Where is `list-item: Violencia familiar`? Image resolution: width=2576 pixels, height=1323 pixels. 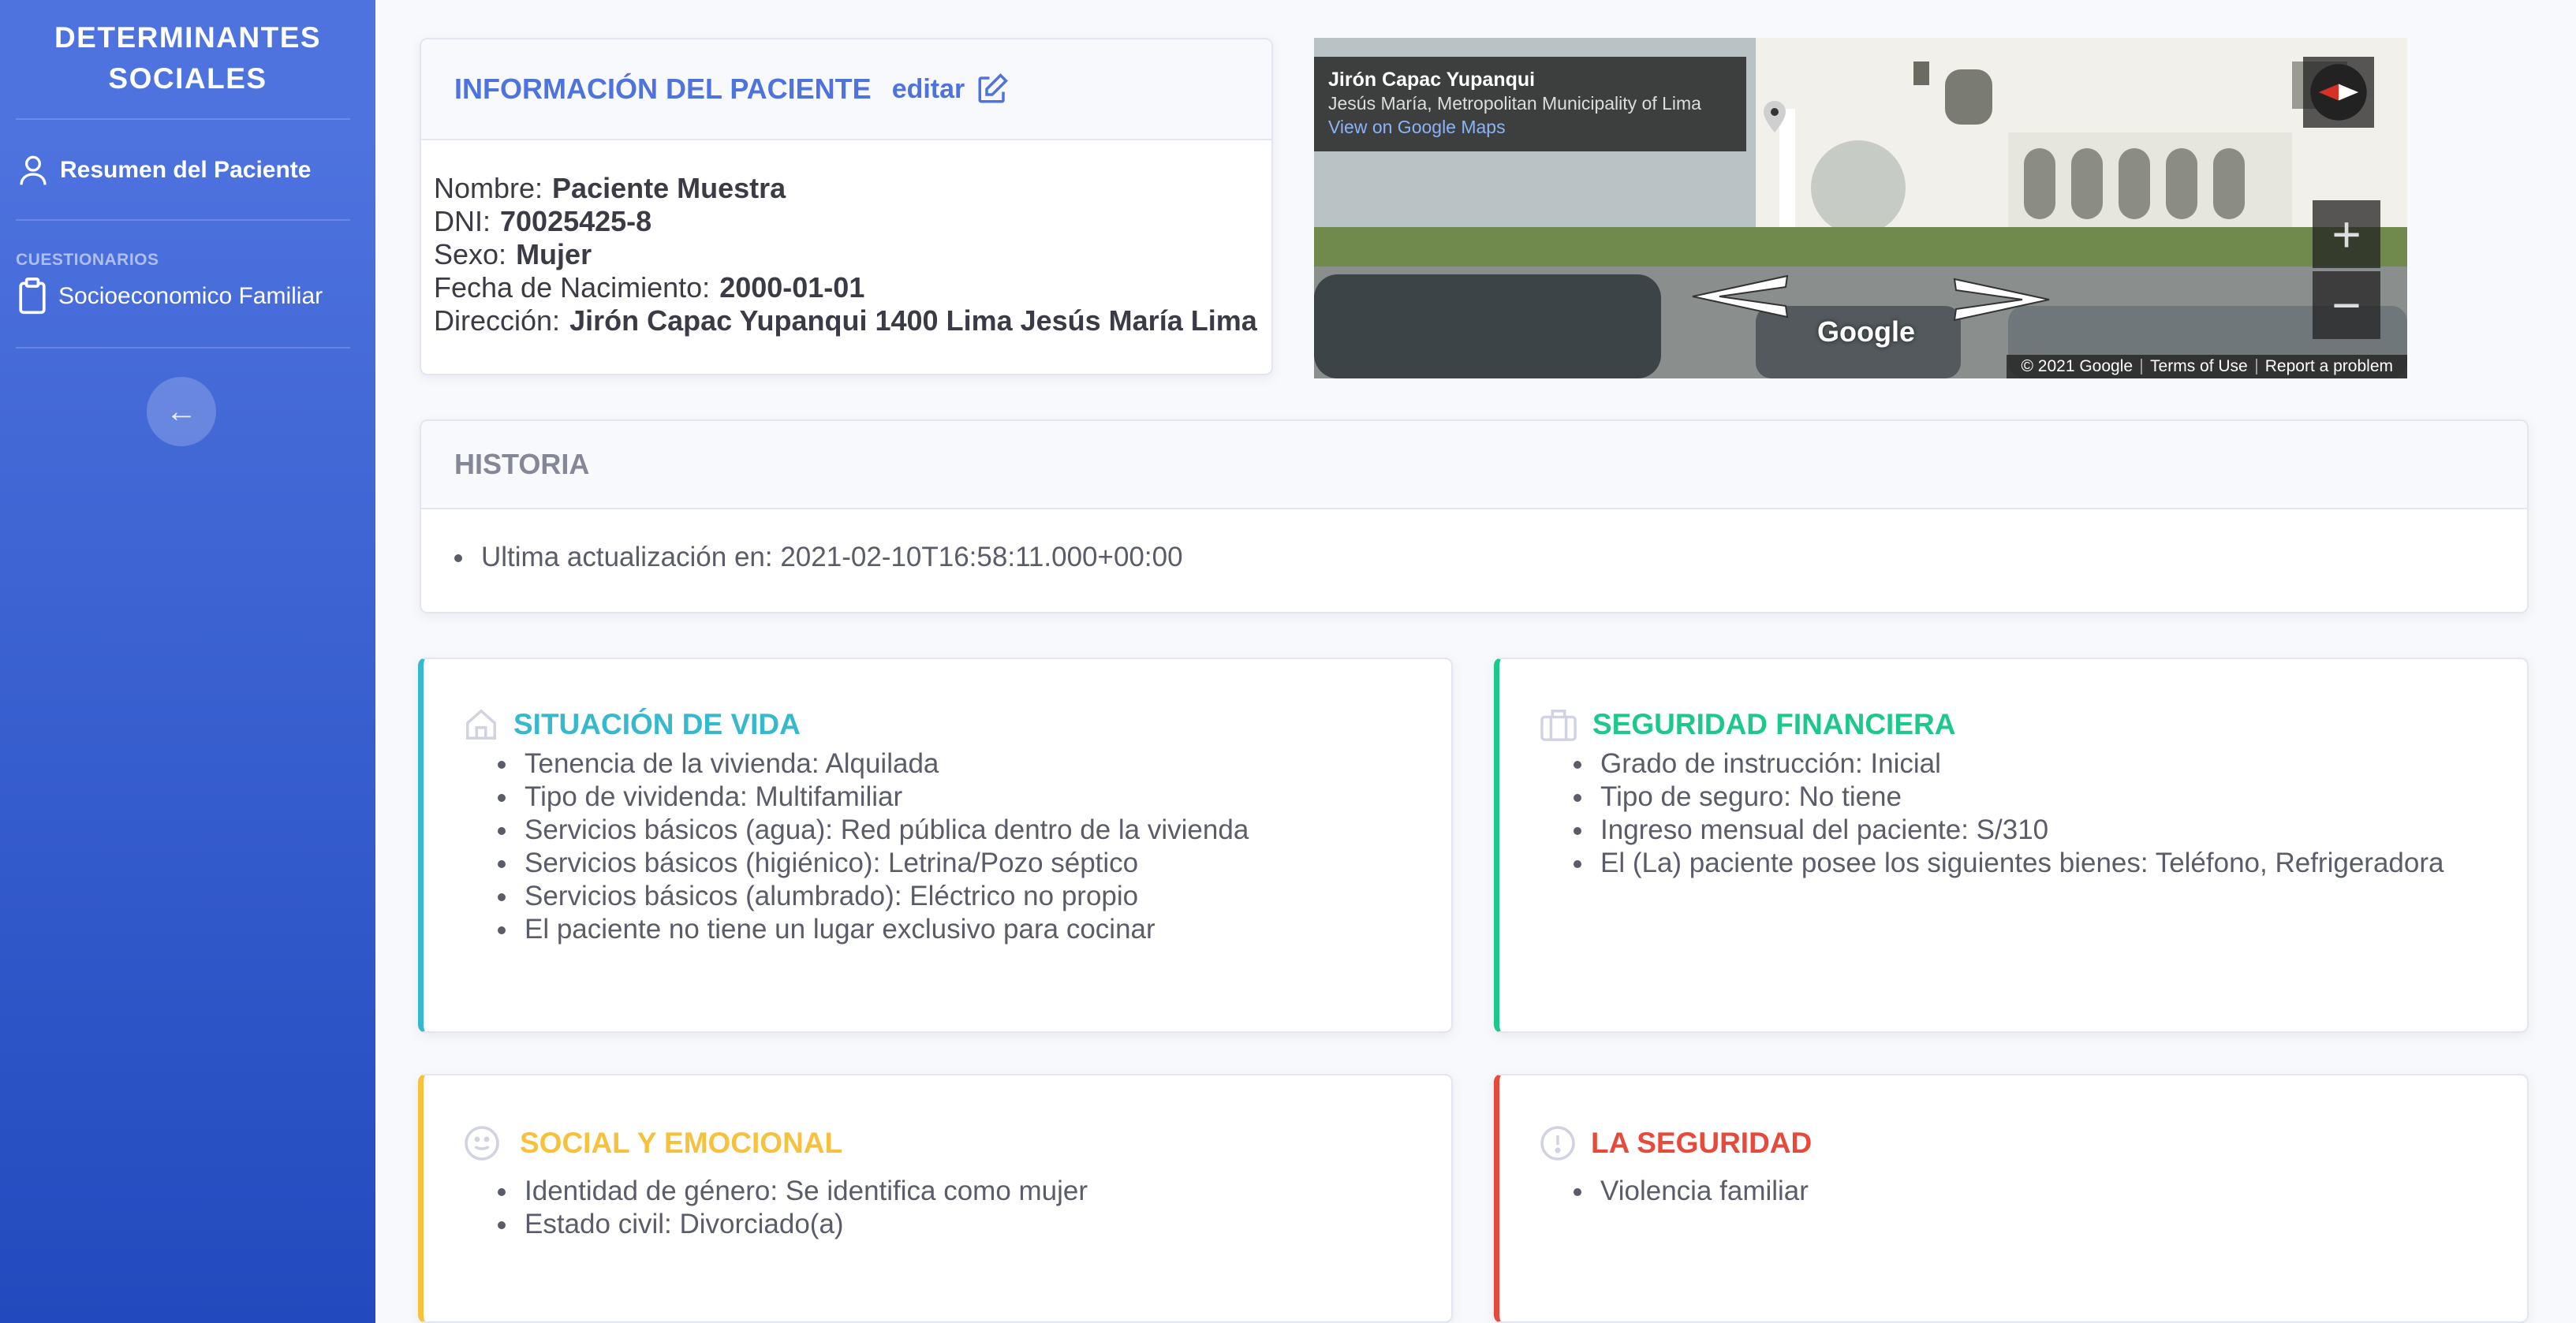
list-item: Violencia familiar is located at coordinates (1686, 1191).